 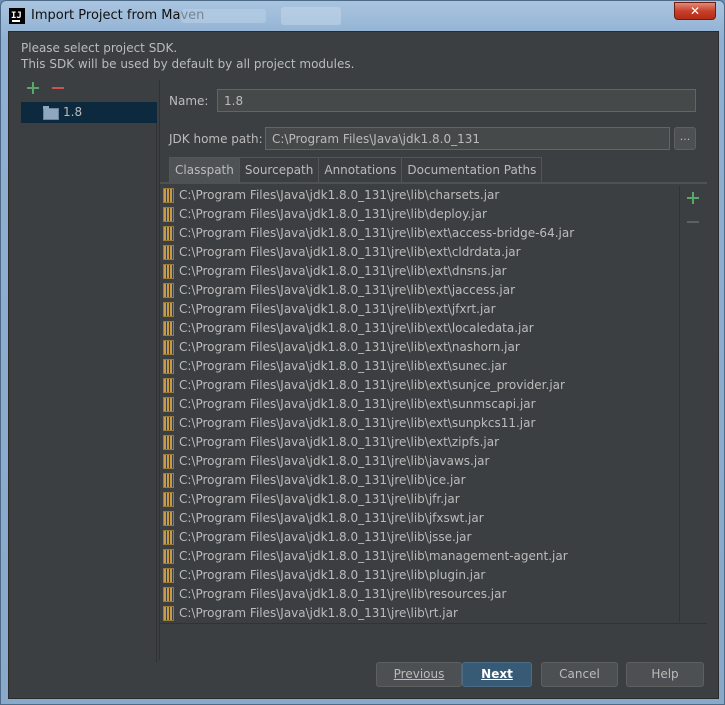 What do you see at coordinates (467, 138) in the screenshot?
I see `jdk-home-path-field` at bounding box center [467, 138].